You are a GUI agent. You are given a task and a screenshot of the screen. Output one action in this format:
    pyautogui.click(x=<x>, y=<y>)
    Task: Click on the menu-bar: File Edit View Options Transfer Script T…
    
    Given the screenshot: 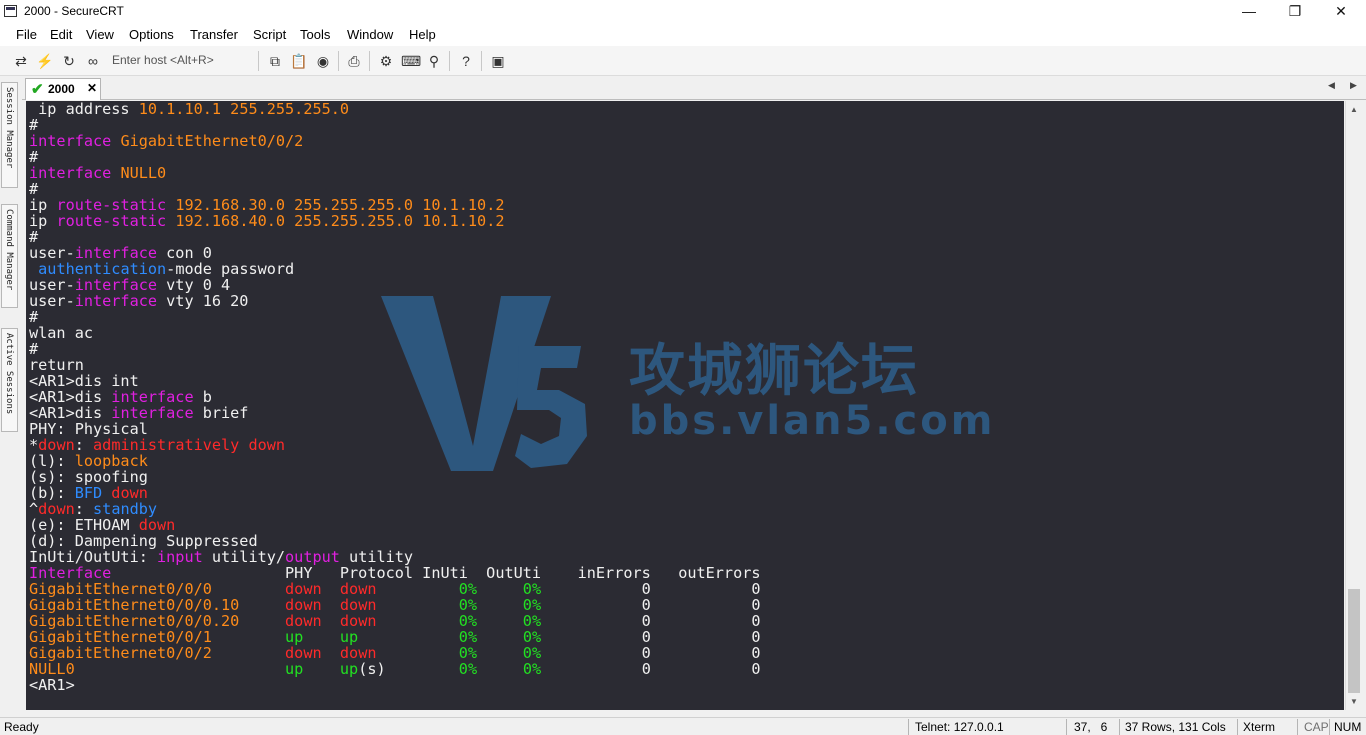 What is the action you would take?
    pyautogui.click(x=683, y=35)
    